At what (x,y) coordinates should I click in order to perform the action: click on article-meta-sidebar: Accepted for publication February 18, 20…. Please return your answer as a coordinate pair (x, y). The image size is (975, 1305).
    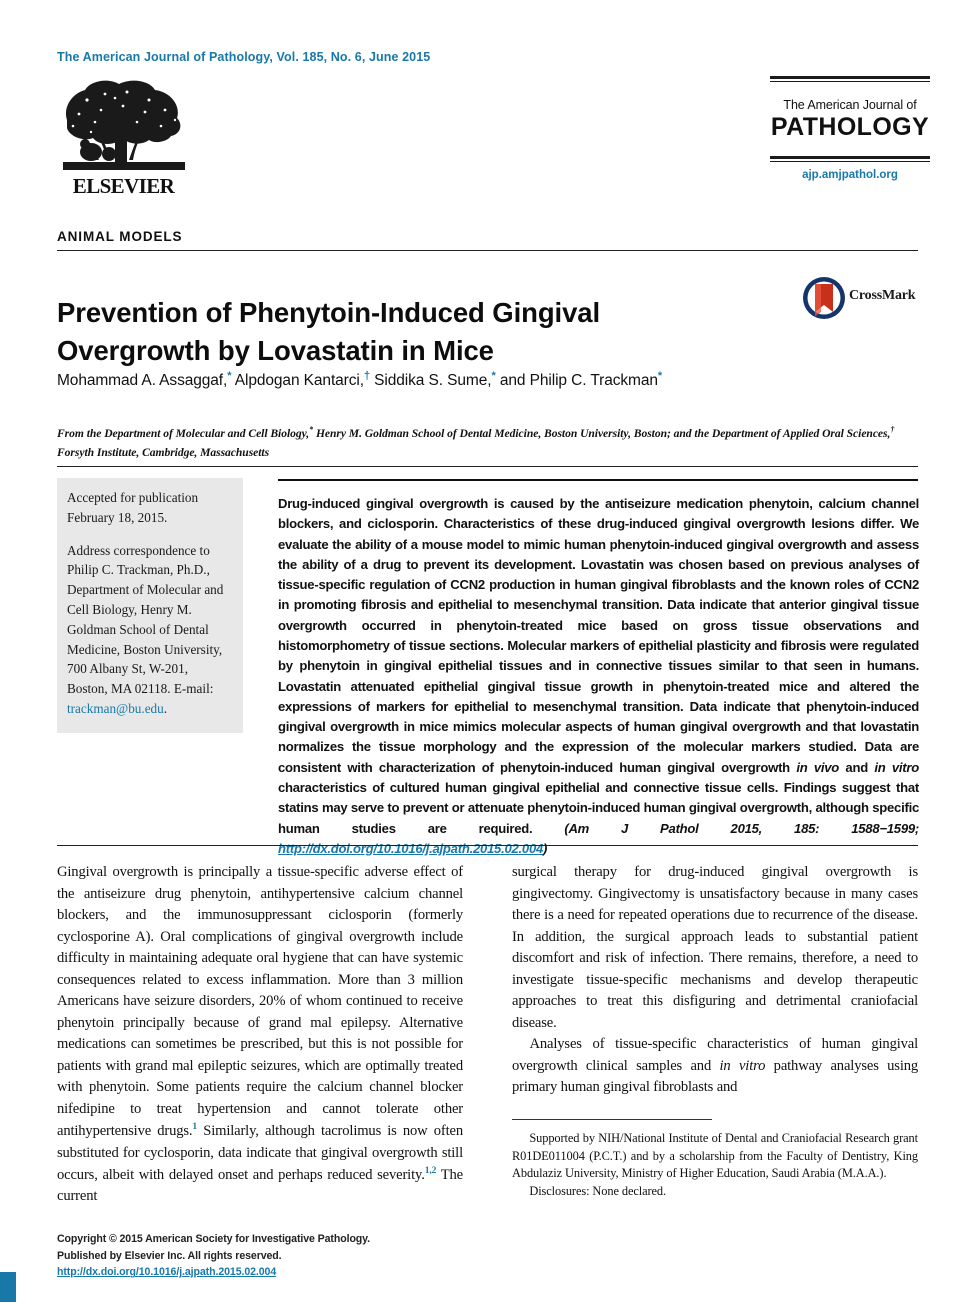
    Looking at the image, I should click on (150, 605).